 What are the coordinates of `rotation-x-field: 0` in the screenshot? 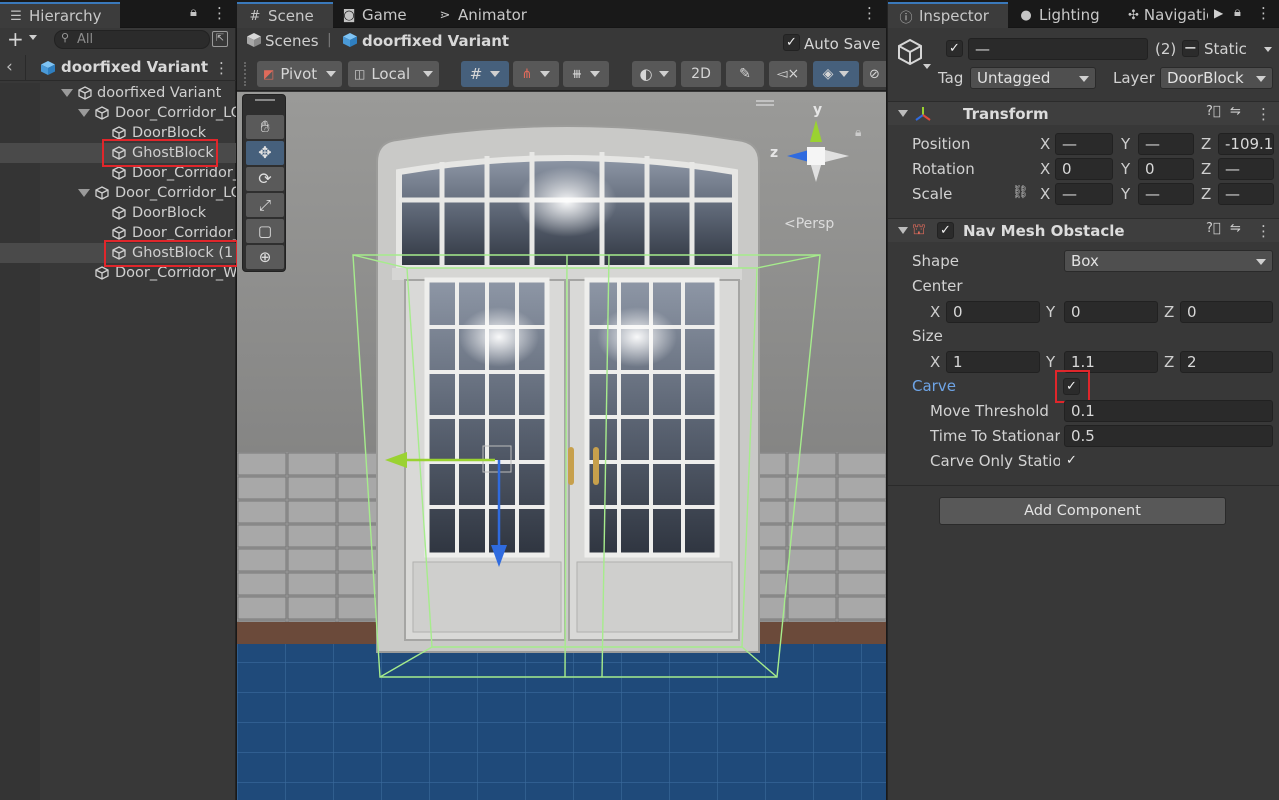 It's located at (1084, 169).